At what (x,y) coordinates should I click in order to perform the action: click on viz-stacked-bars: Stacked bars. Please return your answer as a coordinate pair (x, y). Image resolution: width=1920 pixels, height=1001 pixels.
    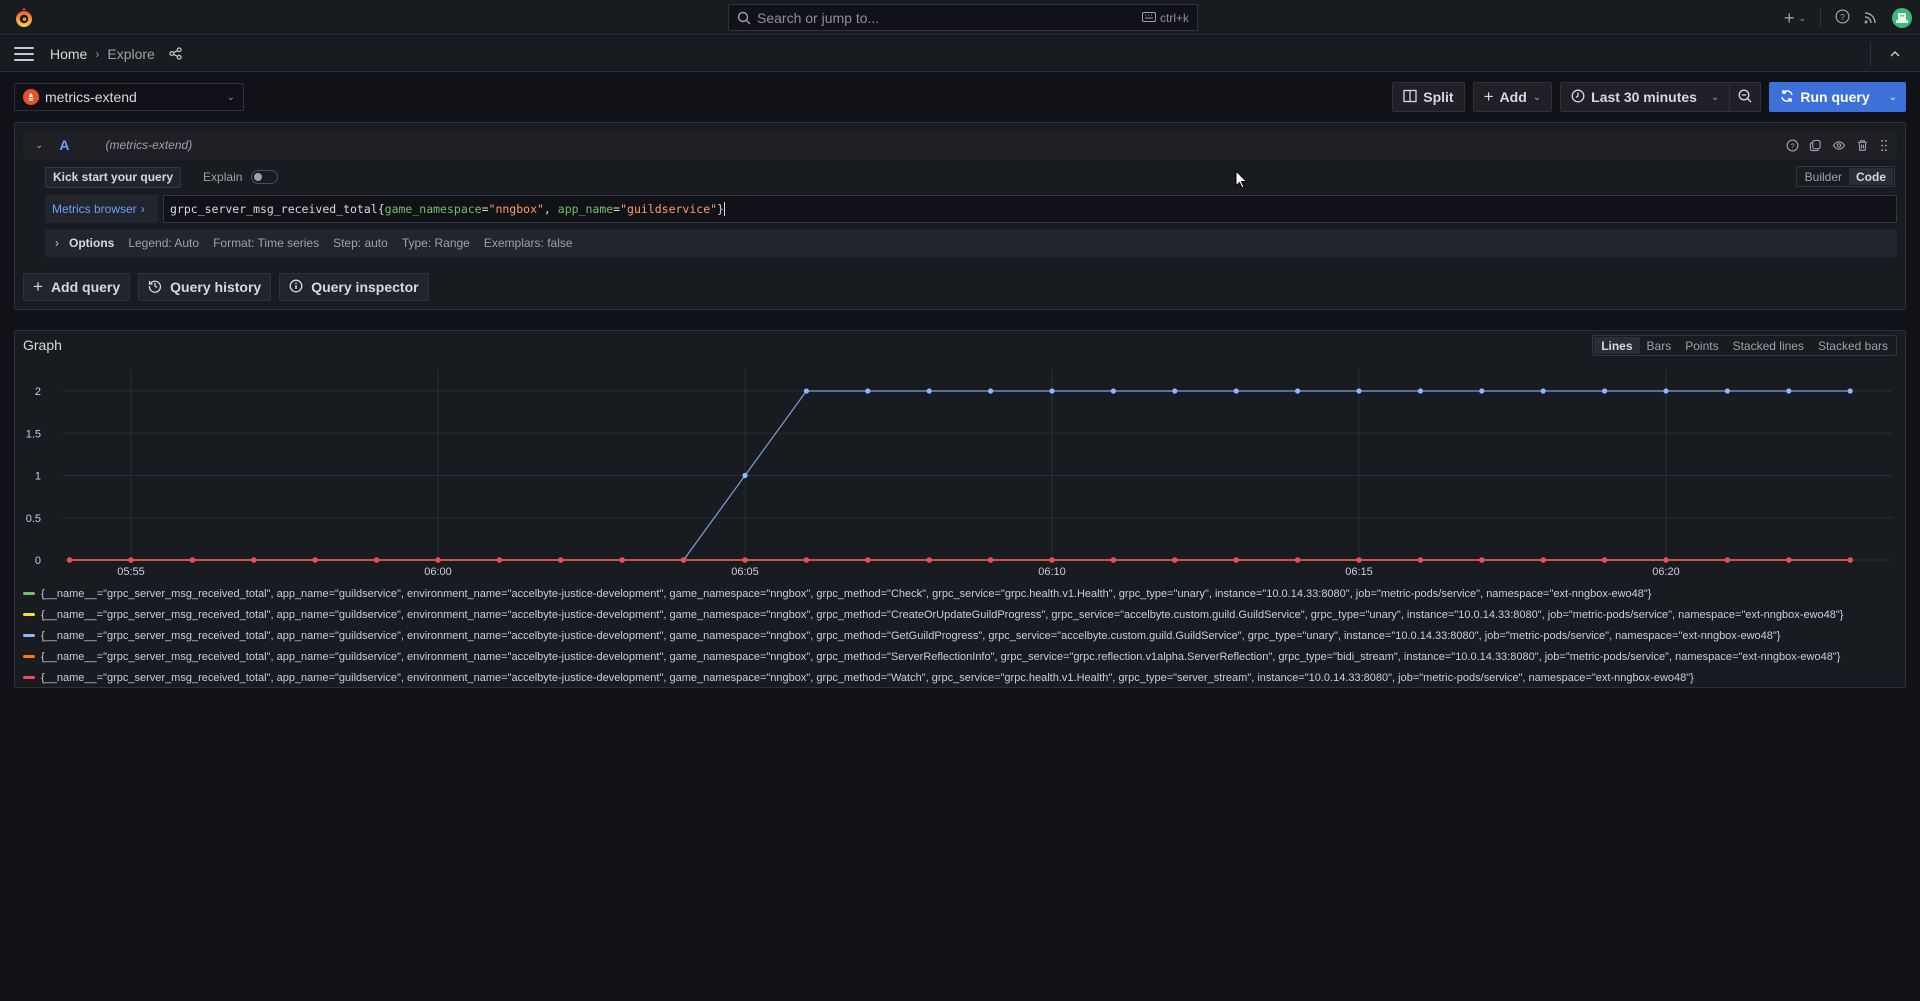
    Looking at the image, I should click on (1853, 345).